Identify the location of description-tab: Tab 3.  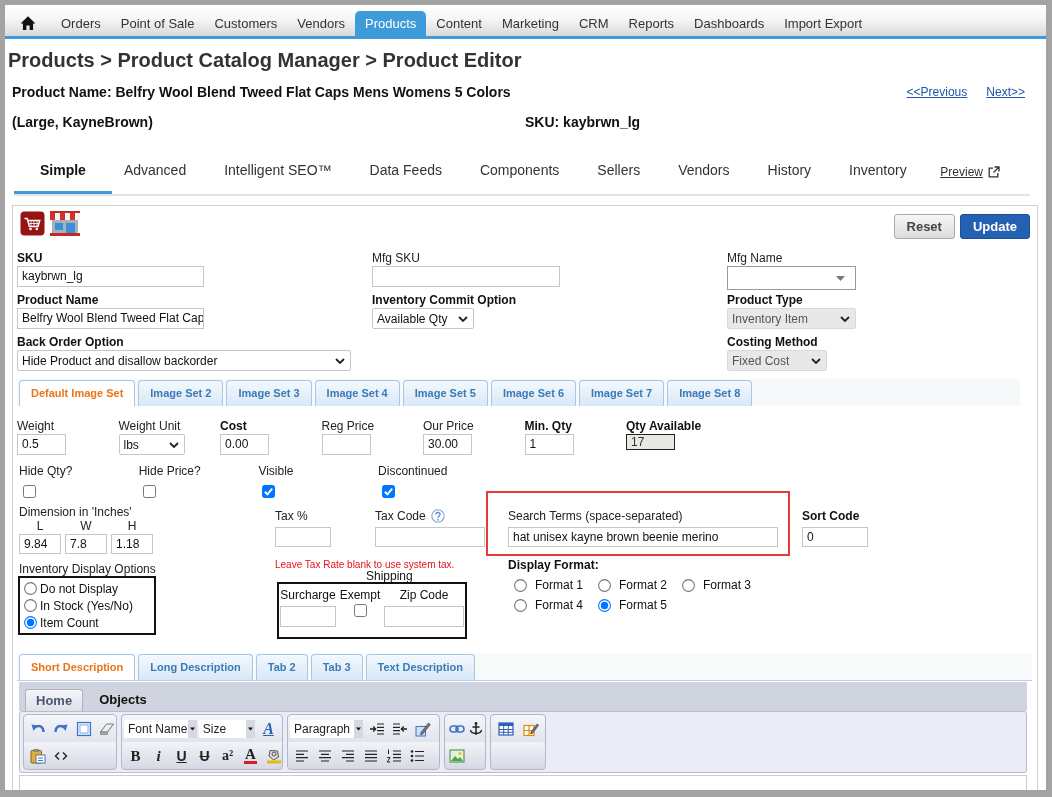
(336, 667).